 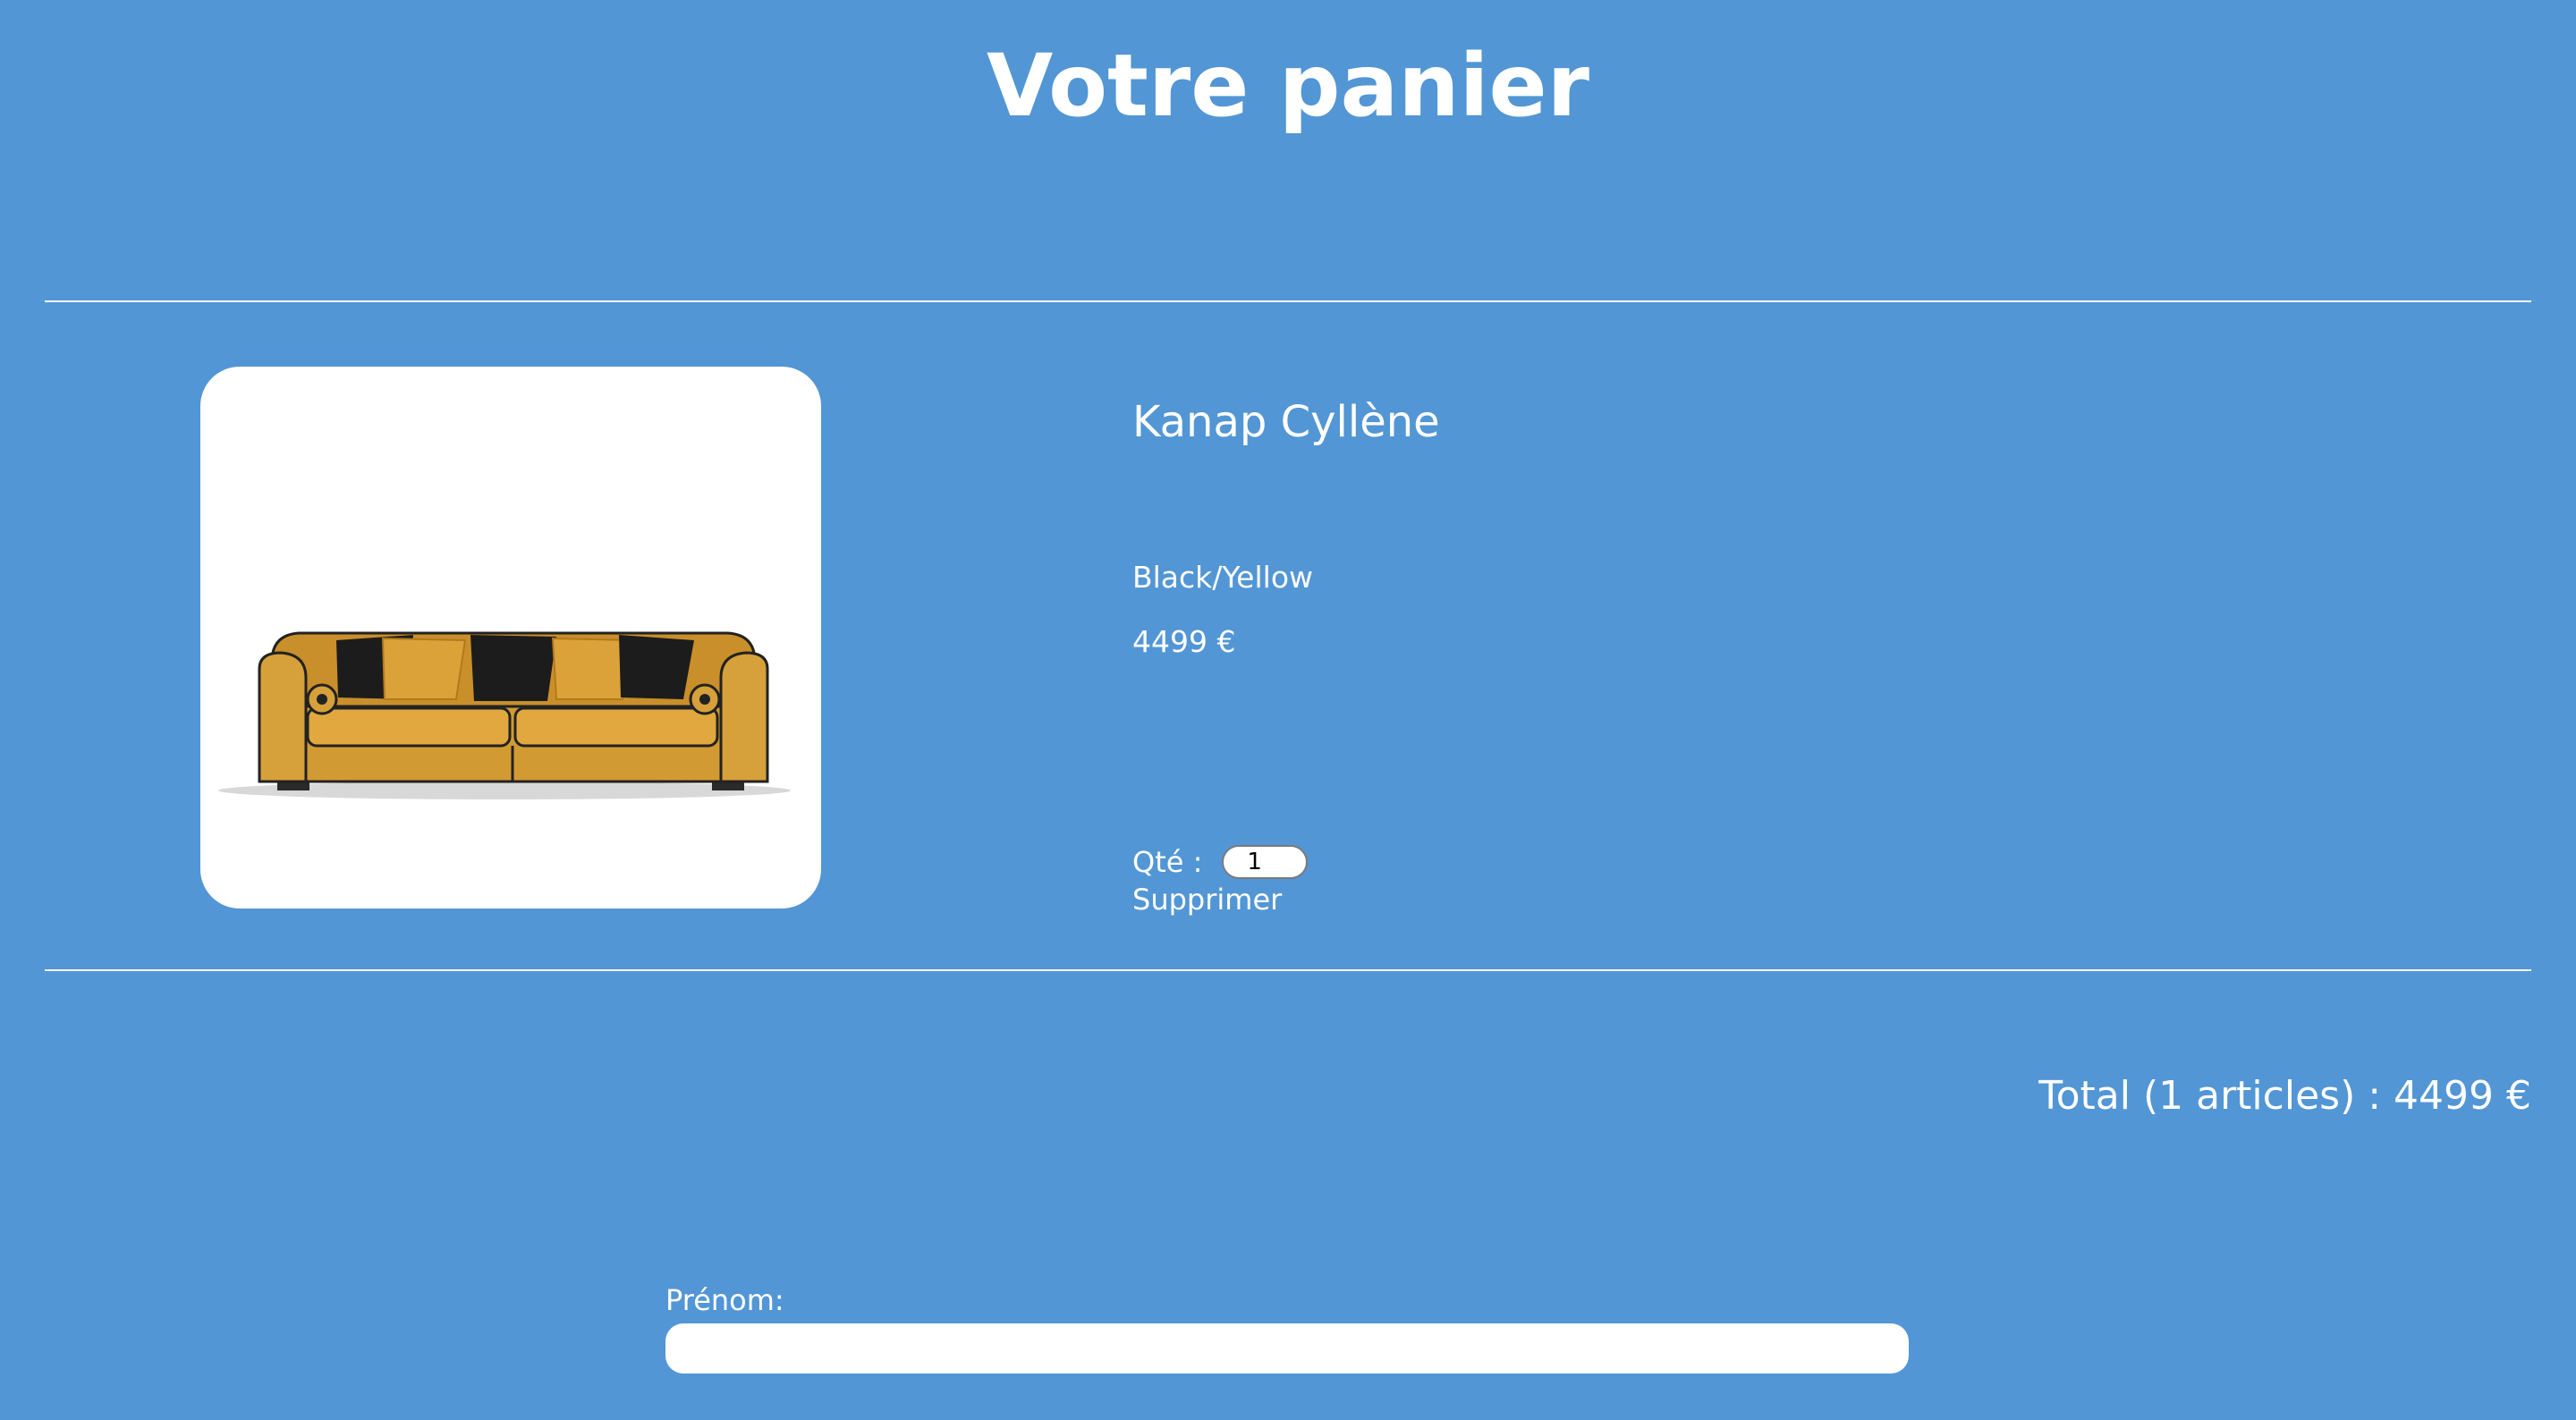 I want to click on product-price: 4499 €, so click(x=1184, y=642).